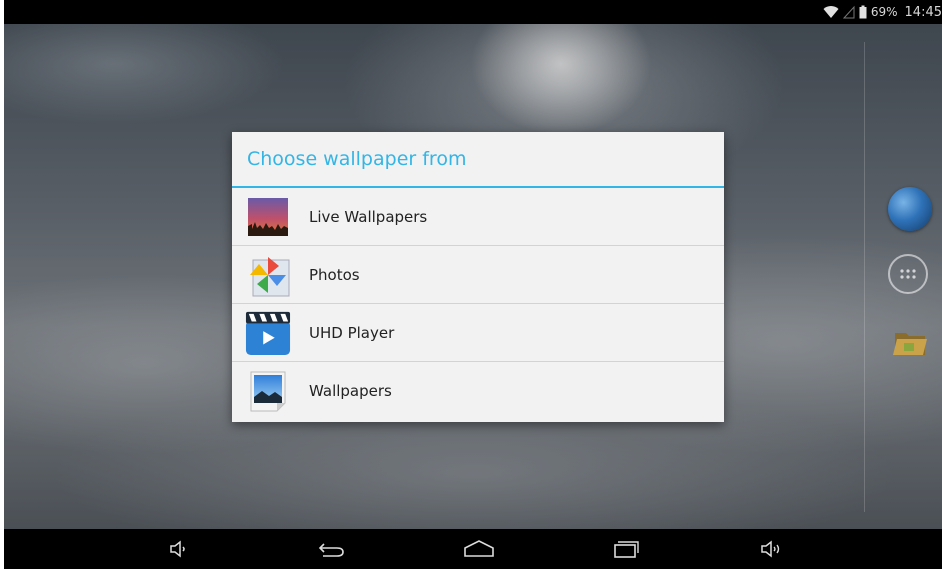  I want to click on app-grid-icon, so click(908, 274).